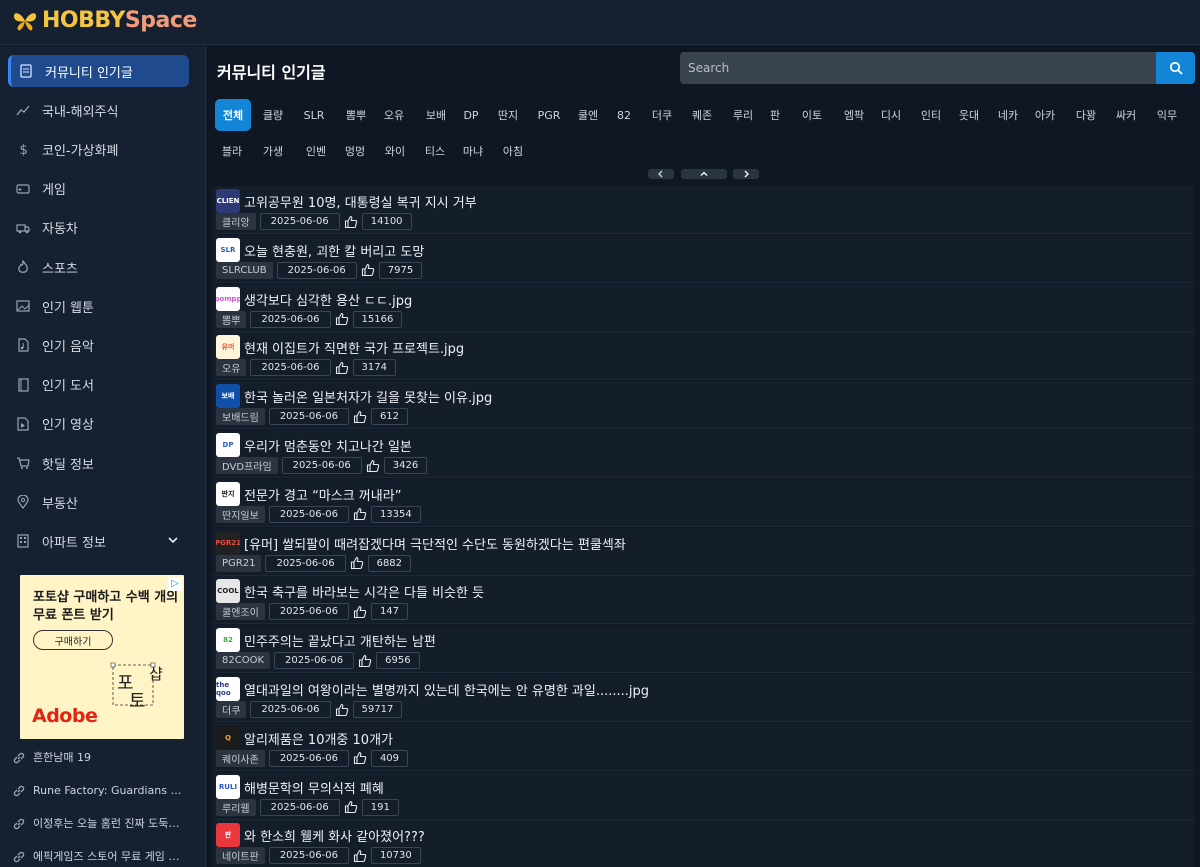  What do you see at coordinates (703, 746) in the screenshot?
I see `post-row: Q 알리제품은 10개중 10개가 퀘이사존 2025-06-06 409` at bounding box center [703, 746].